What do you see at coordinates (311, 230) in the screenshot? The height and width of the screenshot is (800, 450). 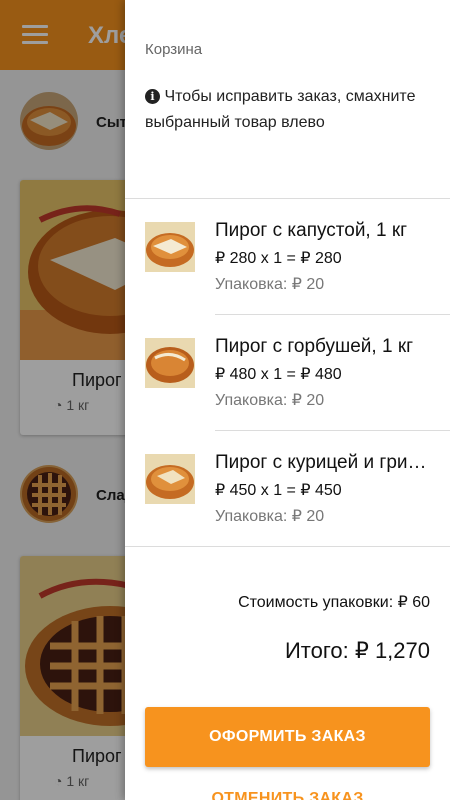 I see `cart-item-name: Пирог с капустой, 1 кг` at bounding box center [311, 230].